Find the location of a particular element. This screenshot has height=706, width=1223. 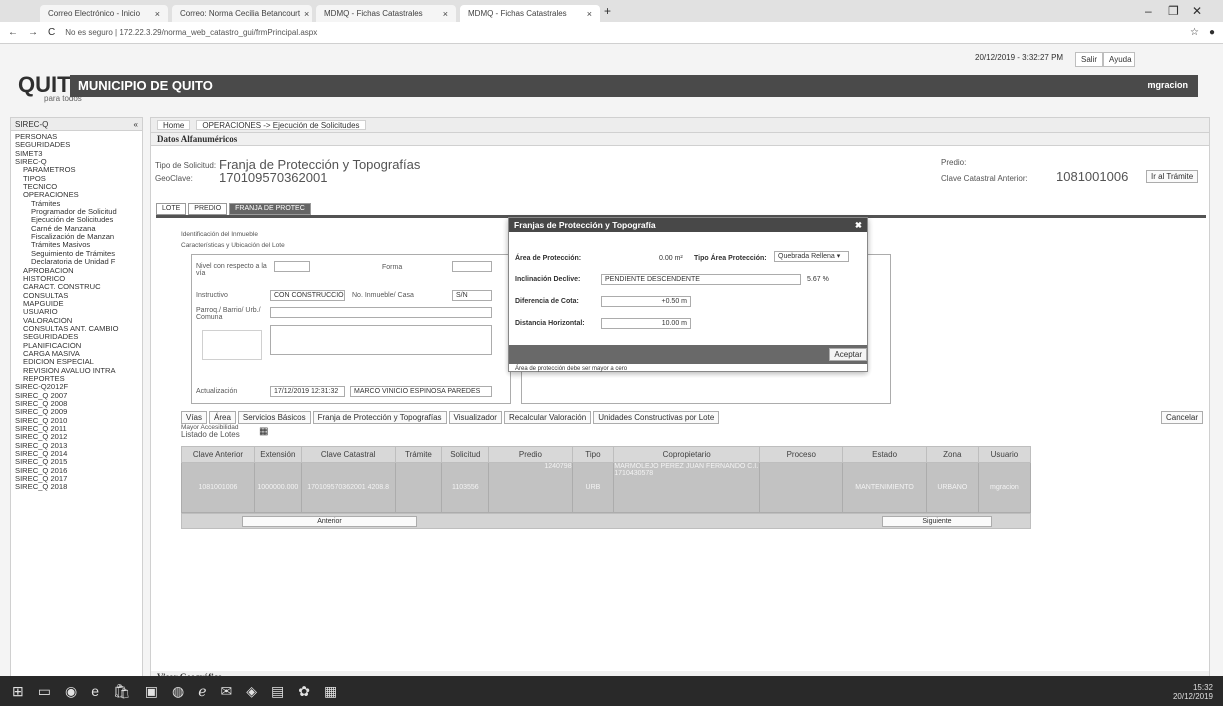

tab-operaciones: OPERACIONES -> Ejecución de Solicitudes is located at coordinates (281, 125).